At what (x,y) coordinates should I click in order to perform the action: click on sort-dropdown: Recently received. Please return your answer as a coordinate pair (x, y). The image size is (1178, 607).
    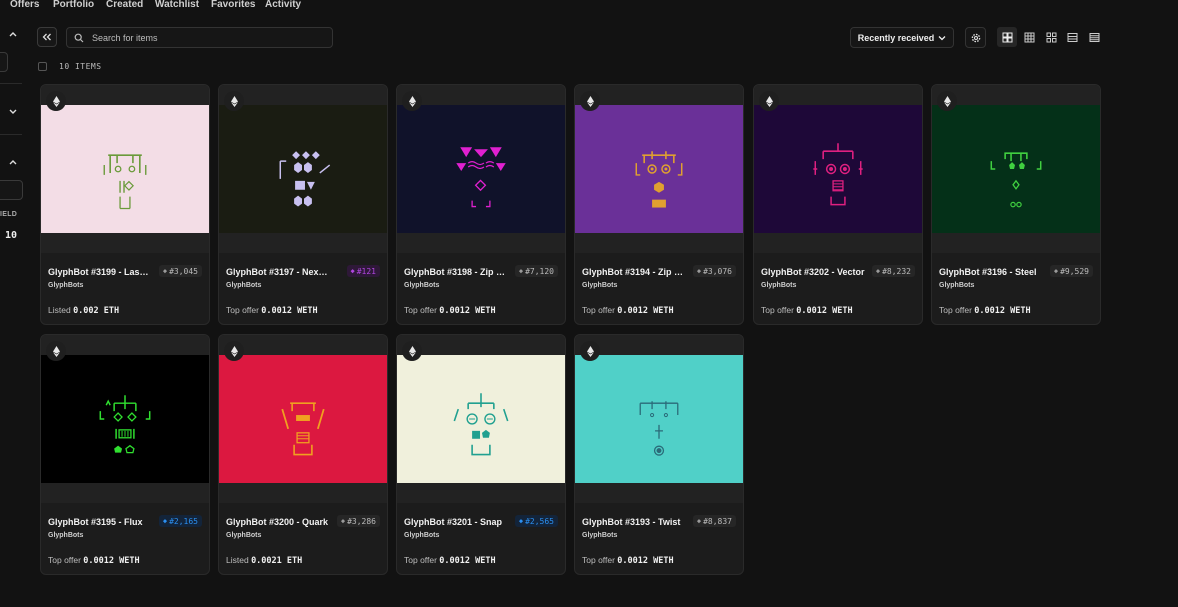
    Looking at the image, I should click on (902, 37).